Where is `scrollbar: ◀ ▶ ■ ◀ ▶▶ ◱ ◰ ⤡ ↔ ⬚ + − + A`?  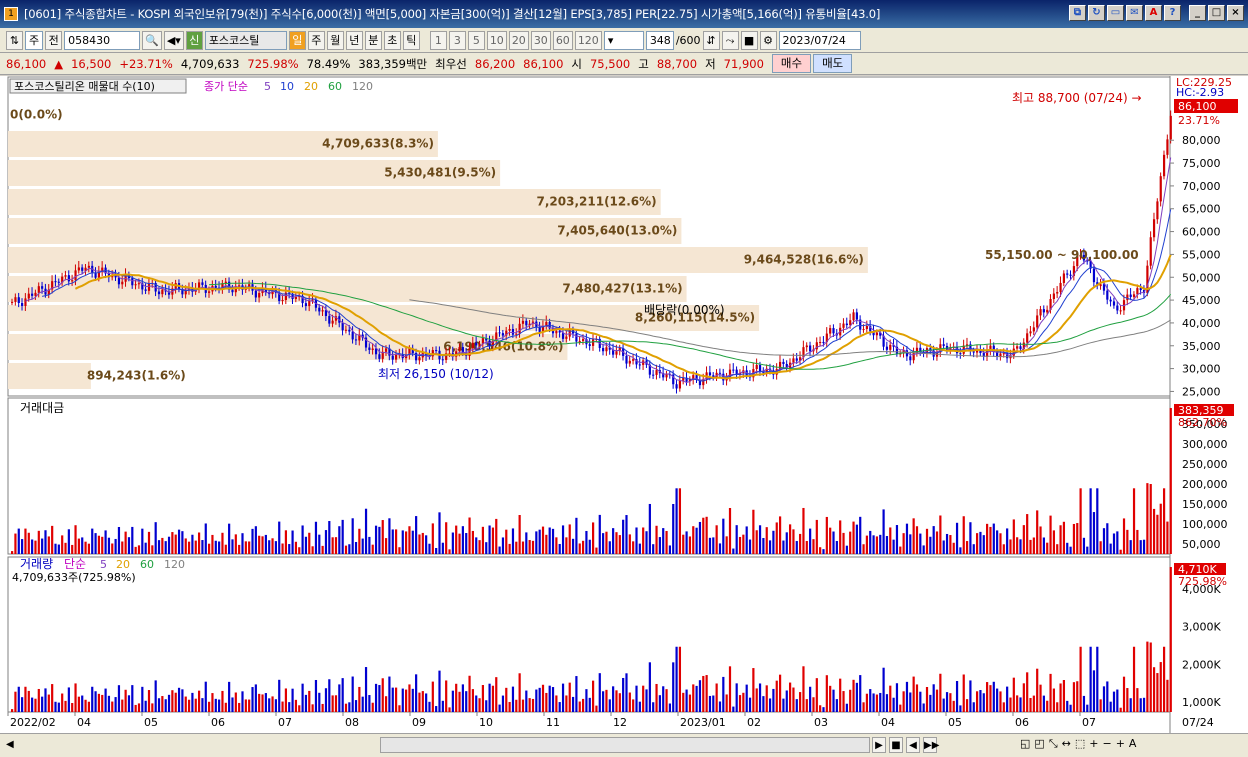 scrollbar: ◀ ▶ ■ ◀ ▶▶ ◱ ◰ ⤡ ↔ ⬚ + − + A is located at coordinates (624, 745).